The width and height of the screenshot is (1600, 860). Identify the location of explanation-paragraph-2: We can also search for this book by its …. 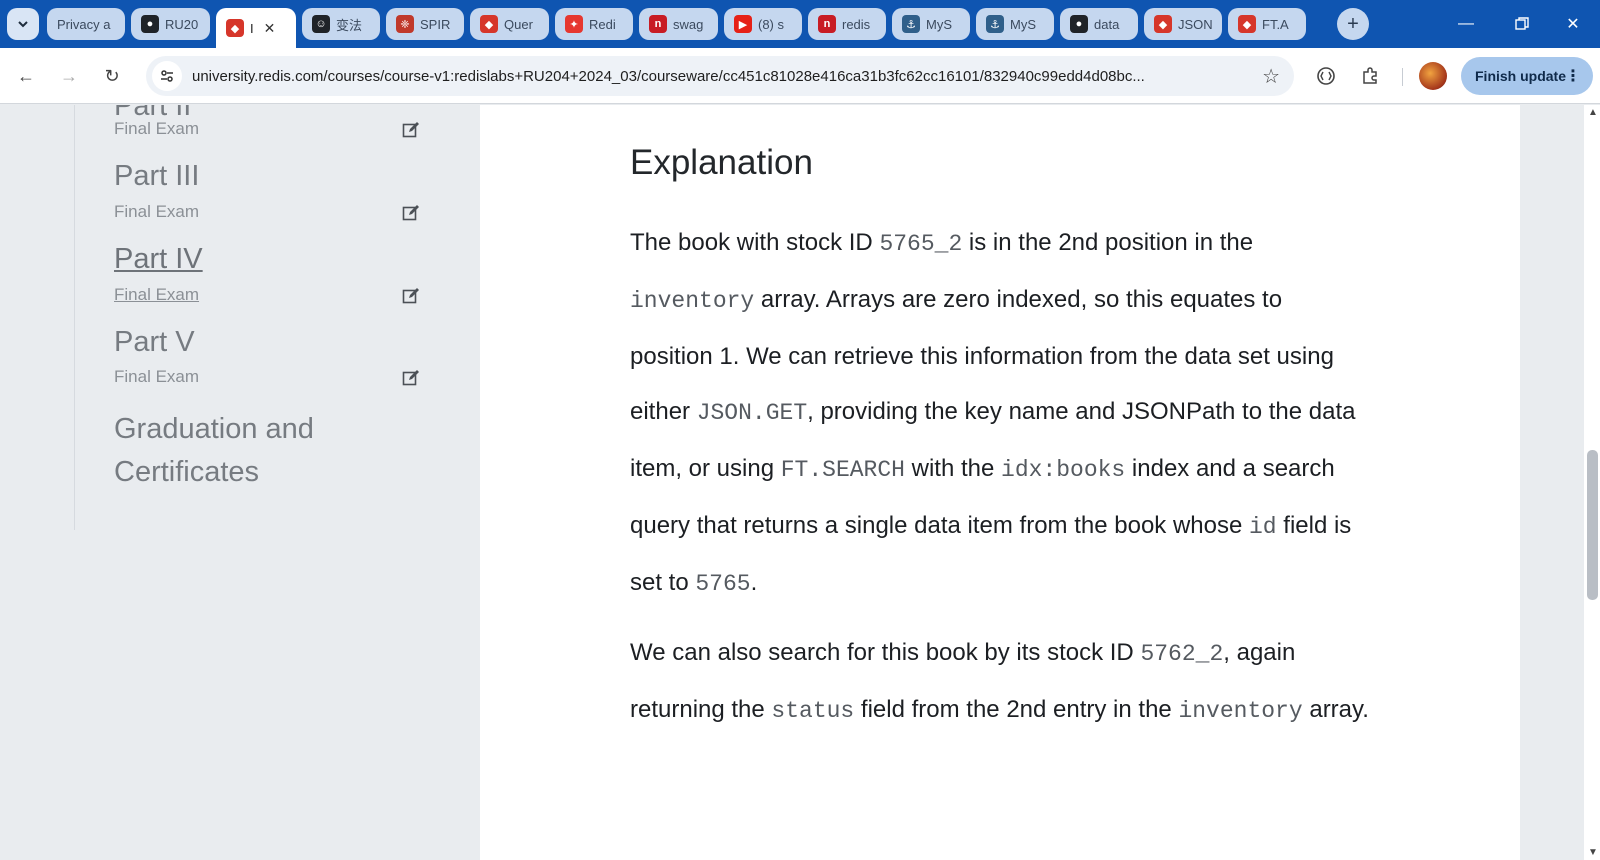
(1000, 682).